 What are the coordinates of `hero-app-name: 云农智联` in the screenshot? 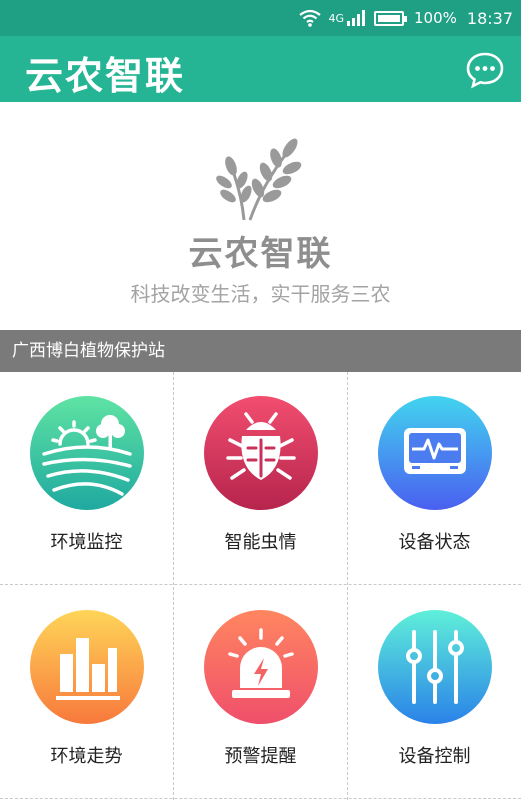 It's located at (260, 254).